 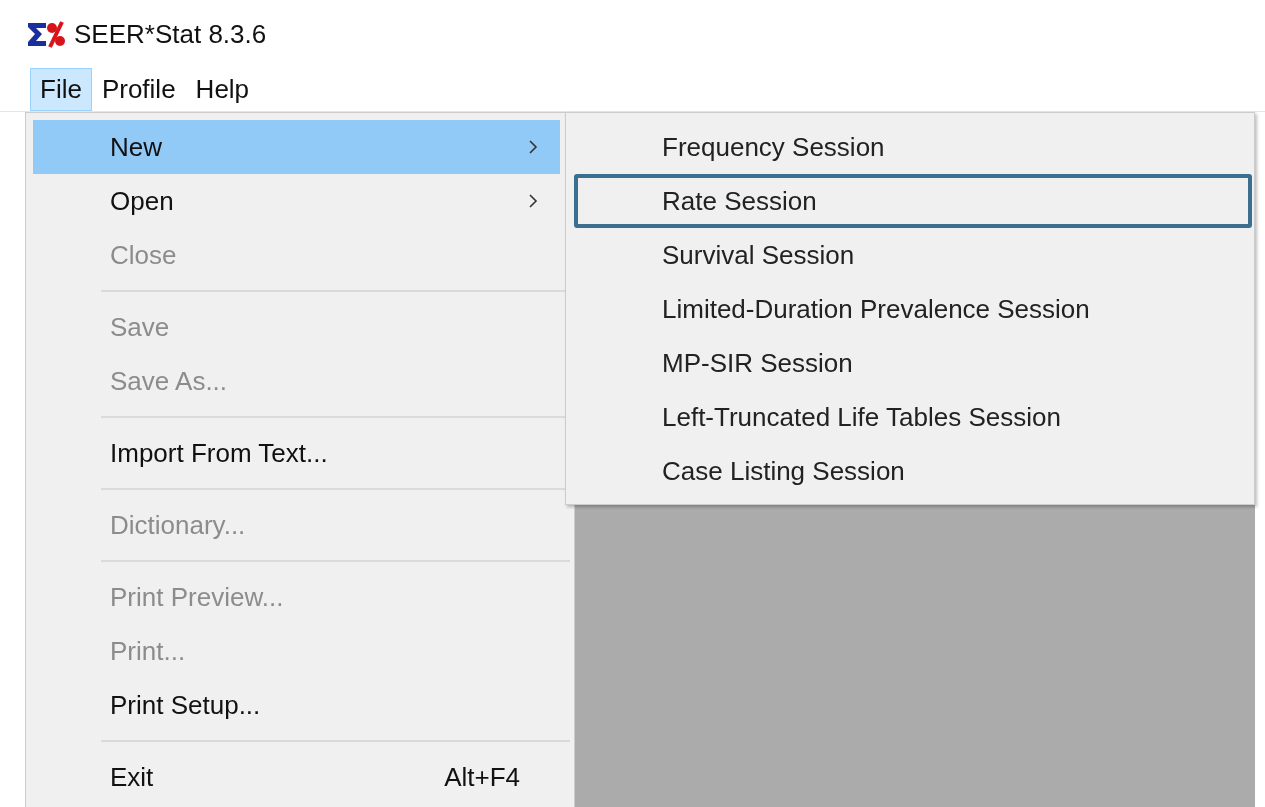 I want to click on menu-item: MP-SIR Session, so click(x=913, y=363).